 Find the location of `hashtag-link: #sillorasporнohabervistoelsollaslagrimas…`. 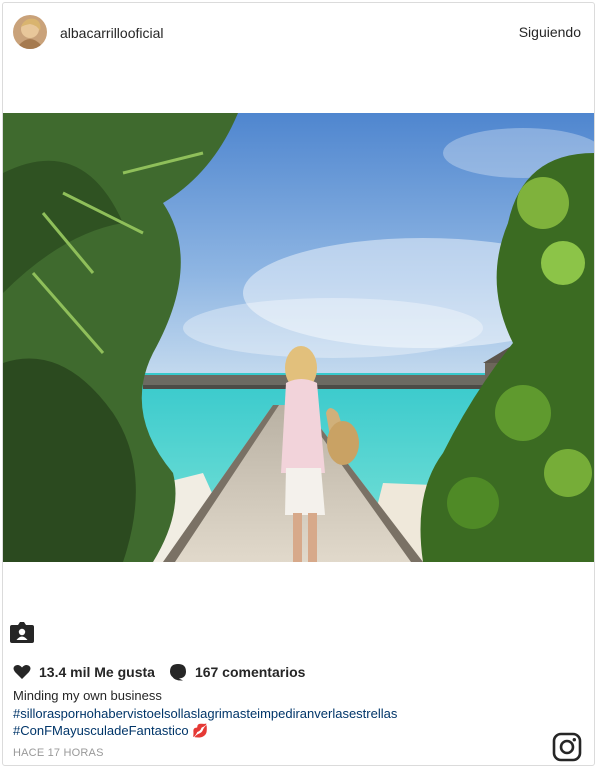

hashtag-link: #sillorasporнohabervistoelsollaslagrimas… is located at coordinates (293, 714).